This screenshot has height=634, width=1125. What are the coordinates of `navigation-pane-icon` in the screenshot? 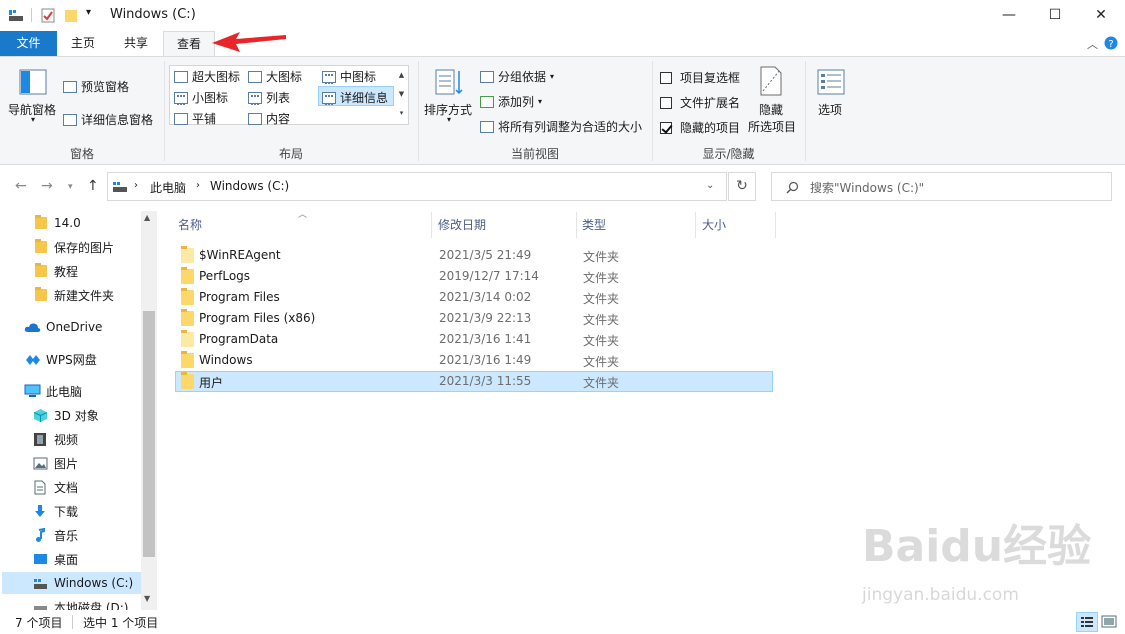 It's located at (33, 82).